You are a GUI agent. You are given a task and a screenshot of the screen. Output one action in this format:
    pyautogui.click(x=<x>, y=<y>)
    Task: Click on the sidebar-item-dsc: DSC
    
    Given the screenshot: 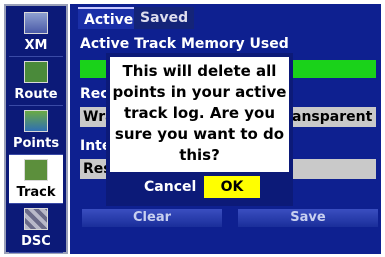 What is the action you would take?
    pyautogui.click(x=36, y=228)
    